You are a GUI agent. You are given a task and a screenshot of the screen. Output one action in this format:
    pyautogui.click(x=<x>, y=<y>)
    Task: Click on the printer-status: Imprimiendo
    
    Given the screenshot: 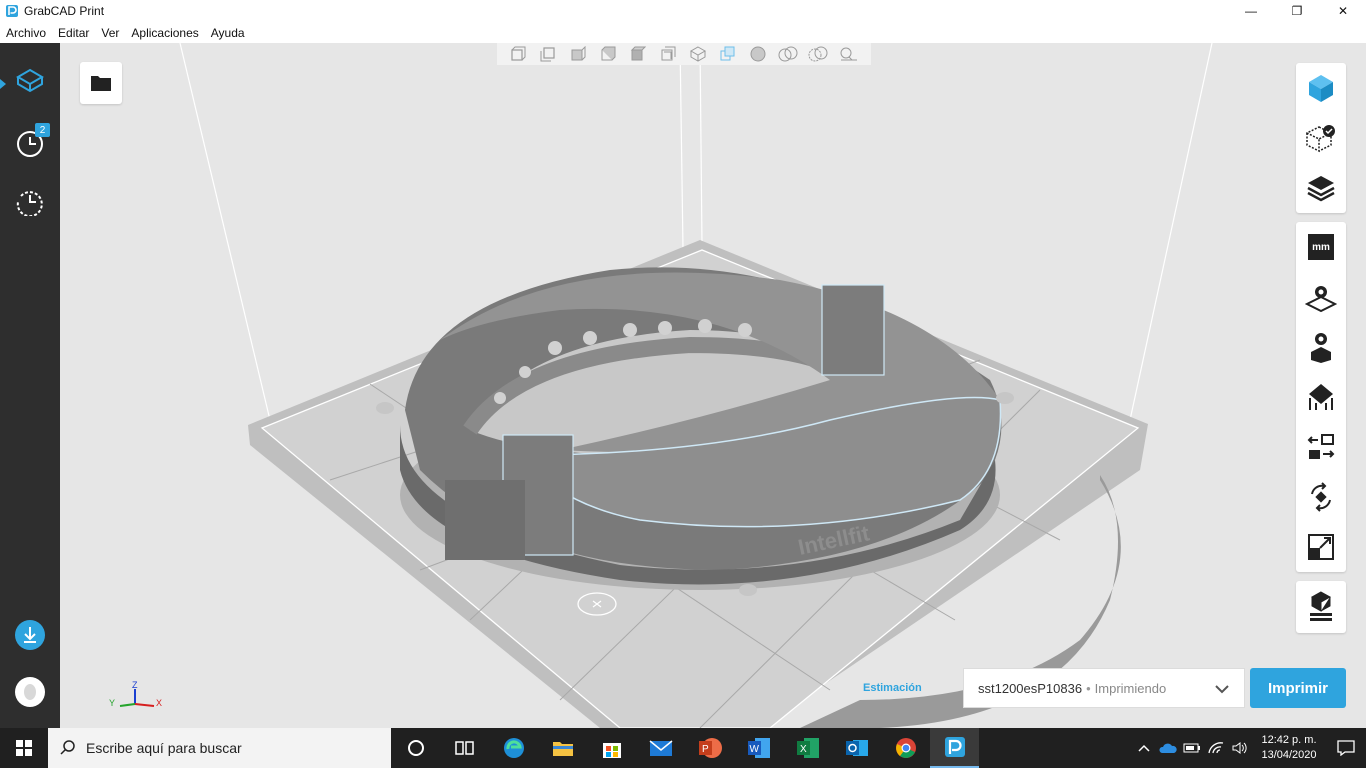 What is the action you would take?
    pyautogui.click(x=1130, y=688)
    